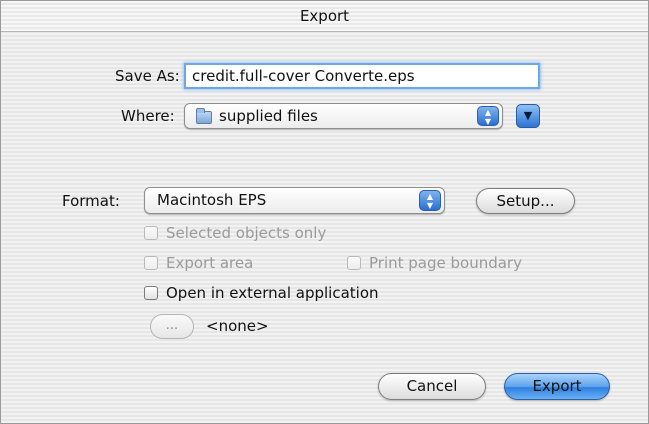 The height and width of the screenshot is (424, 649). Describe the element at coordinates (246, 233) in the screenshot. I see `selected-objects-only-label: Selected objects only` at that location.